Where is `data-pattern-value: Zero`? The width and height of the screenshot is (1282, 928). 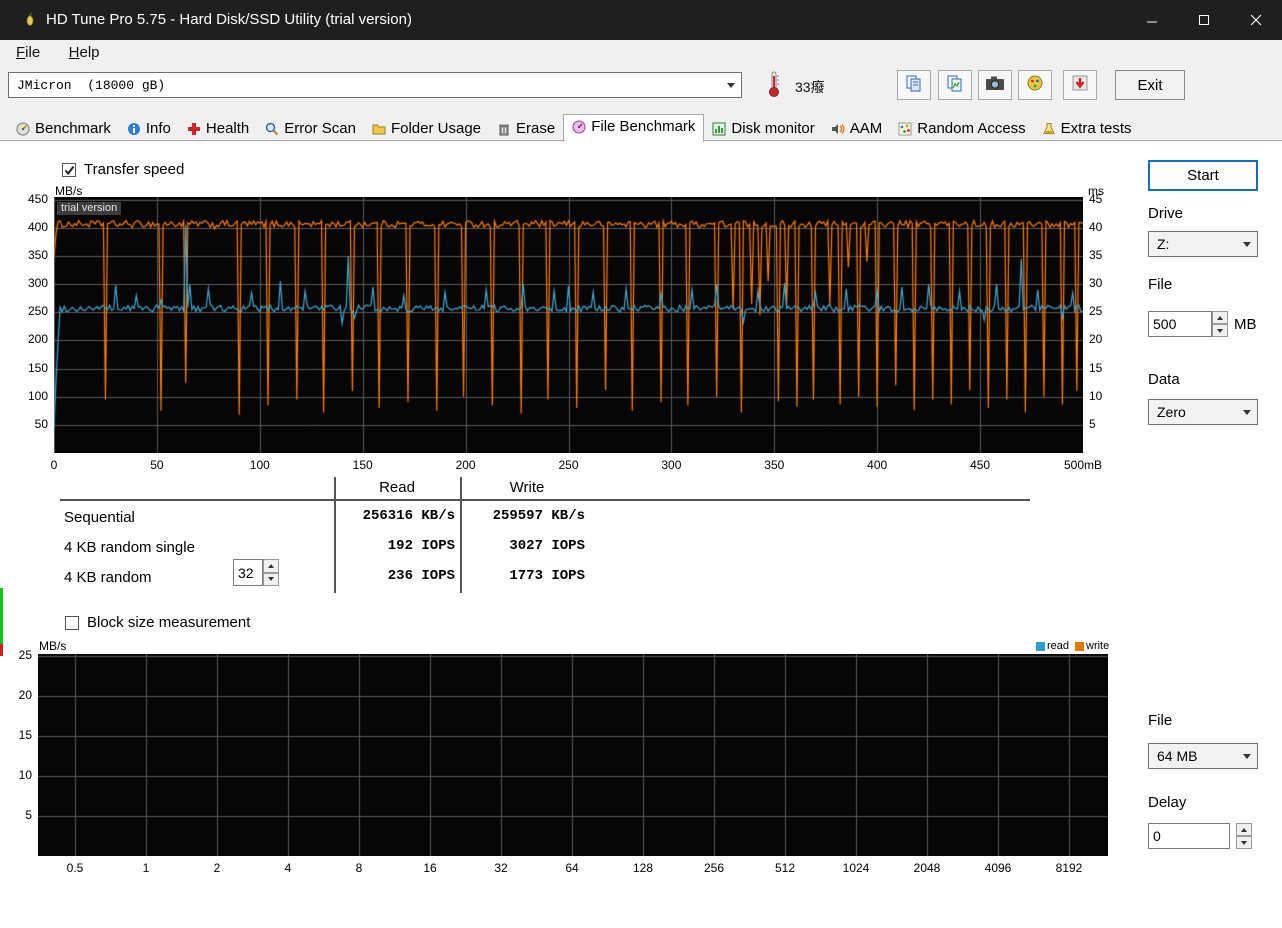 data-pattern-value: Zero is located at coordinates (1171, 412).